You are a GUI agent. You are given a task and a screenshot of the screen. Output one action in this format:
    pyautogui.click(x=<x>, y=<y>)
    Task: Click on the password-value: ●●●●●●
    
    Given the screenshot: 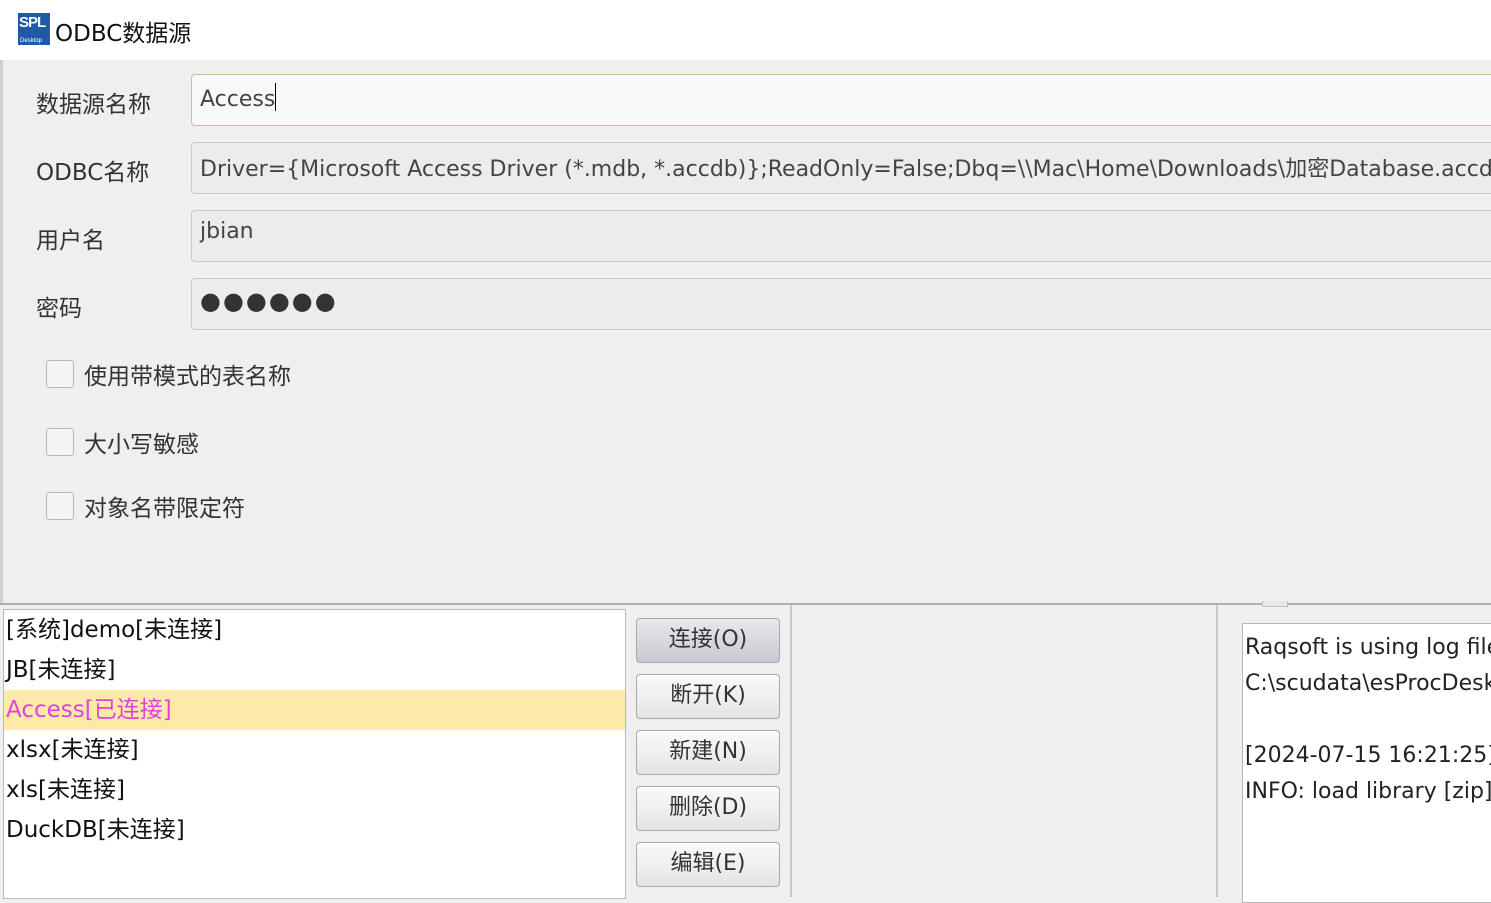 What is the action you would take?
    pyautogui.click(x=269, y=301)
    